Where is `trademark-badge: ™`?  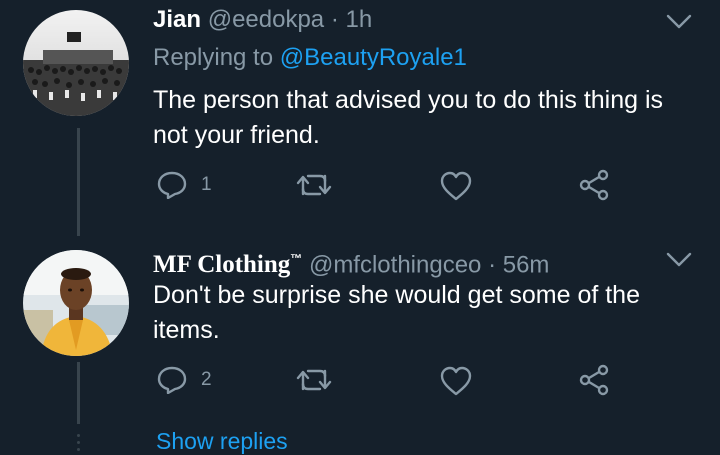 trademark-badge: ™ is located at coordinates (296, 259).